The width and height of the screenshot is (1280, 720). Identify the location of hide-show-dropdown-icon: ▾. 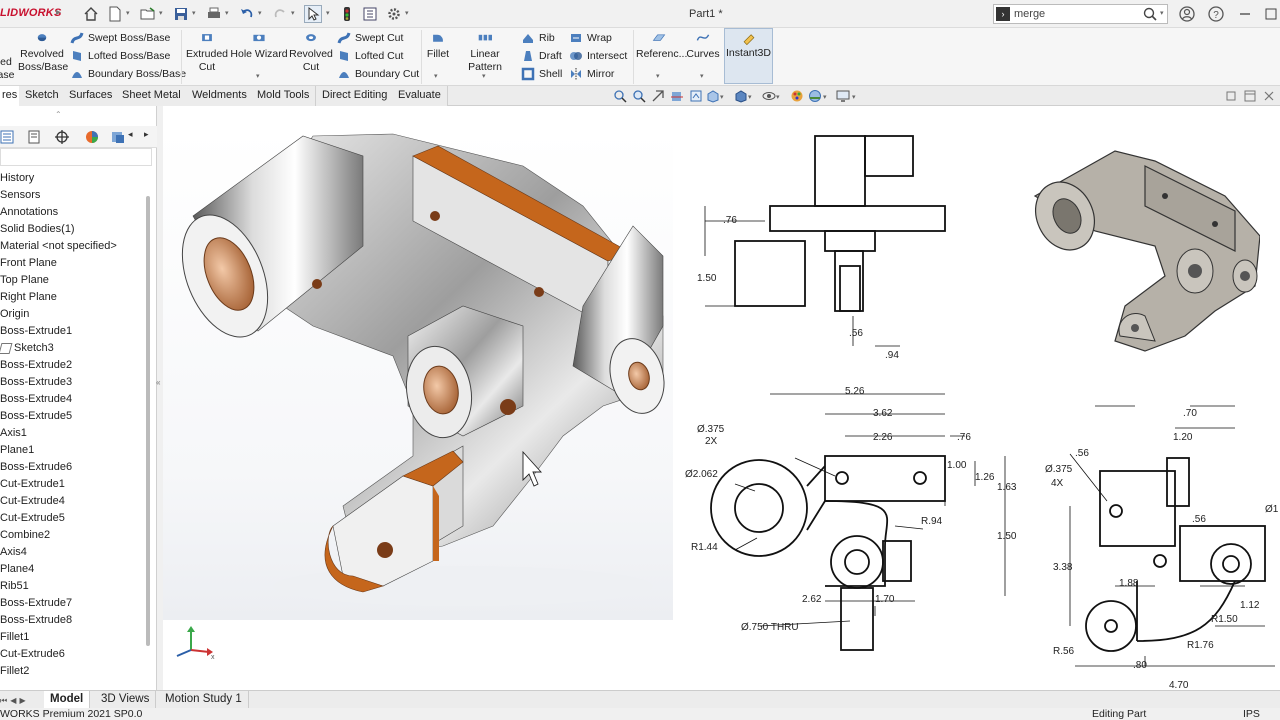
(778, 97).